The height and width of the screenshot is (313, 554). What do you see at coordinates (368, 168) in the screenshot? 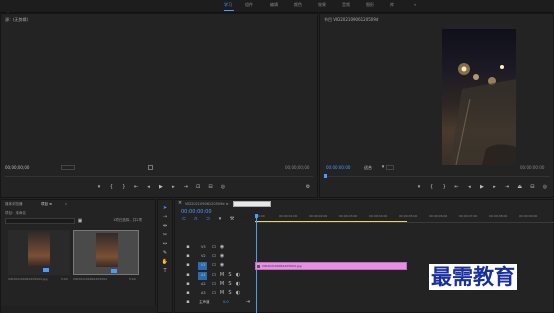
I see `program-fit-dropdown: 适合` at bounding box center [368, 168].